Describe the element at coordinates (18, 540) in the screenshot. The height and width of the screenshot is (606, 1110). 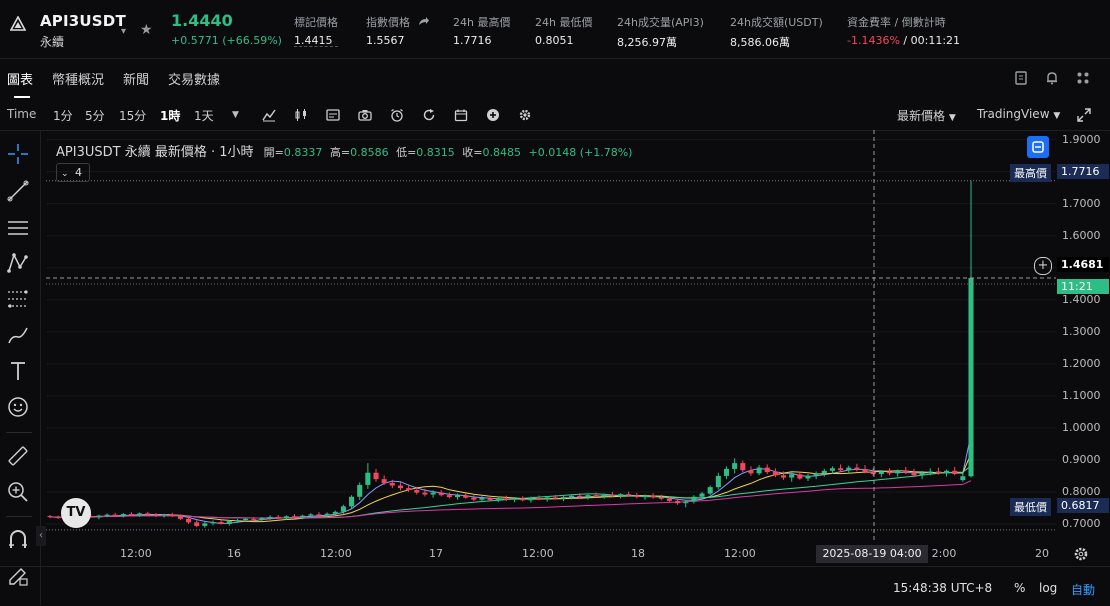
I see `magnet-icon` at that location.